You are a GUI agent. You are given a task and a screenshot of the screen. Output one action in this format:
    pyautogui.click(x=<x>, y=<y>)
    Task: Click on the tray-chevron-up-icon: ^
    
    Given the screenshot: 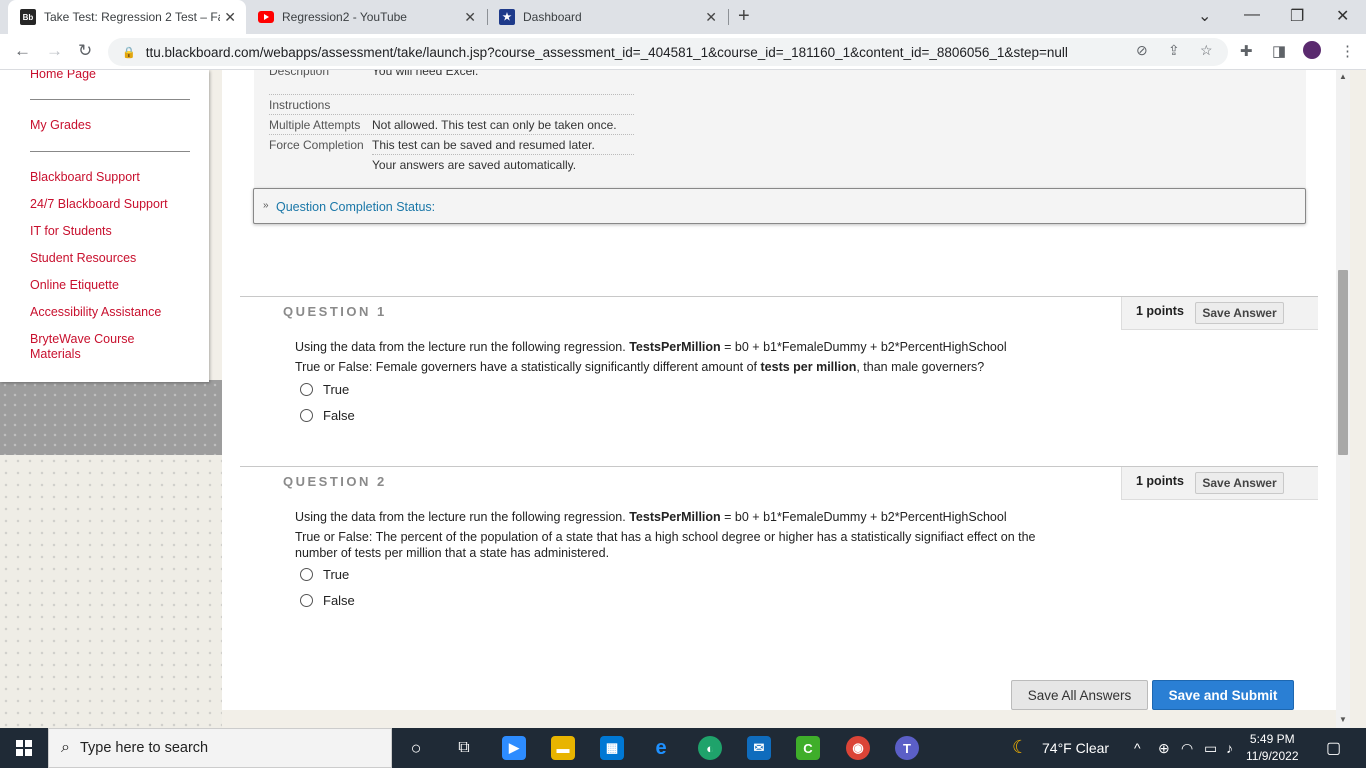 What is the action you would take?
    pyautogui.click(x=1137, y=748)
    